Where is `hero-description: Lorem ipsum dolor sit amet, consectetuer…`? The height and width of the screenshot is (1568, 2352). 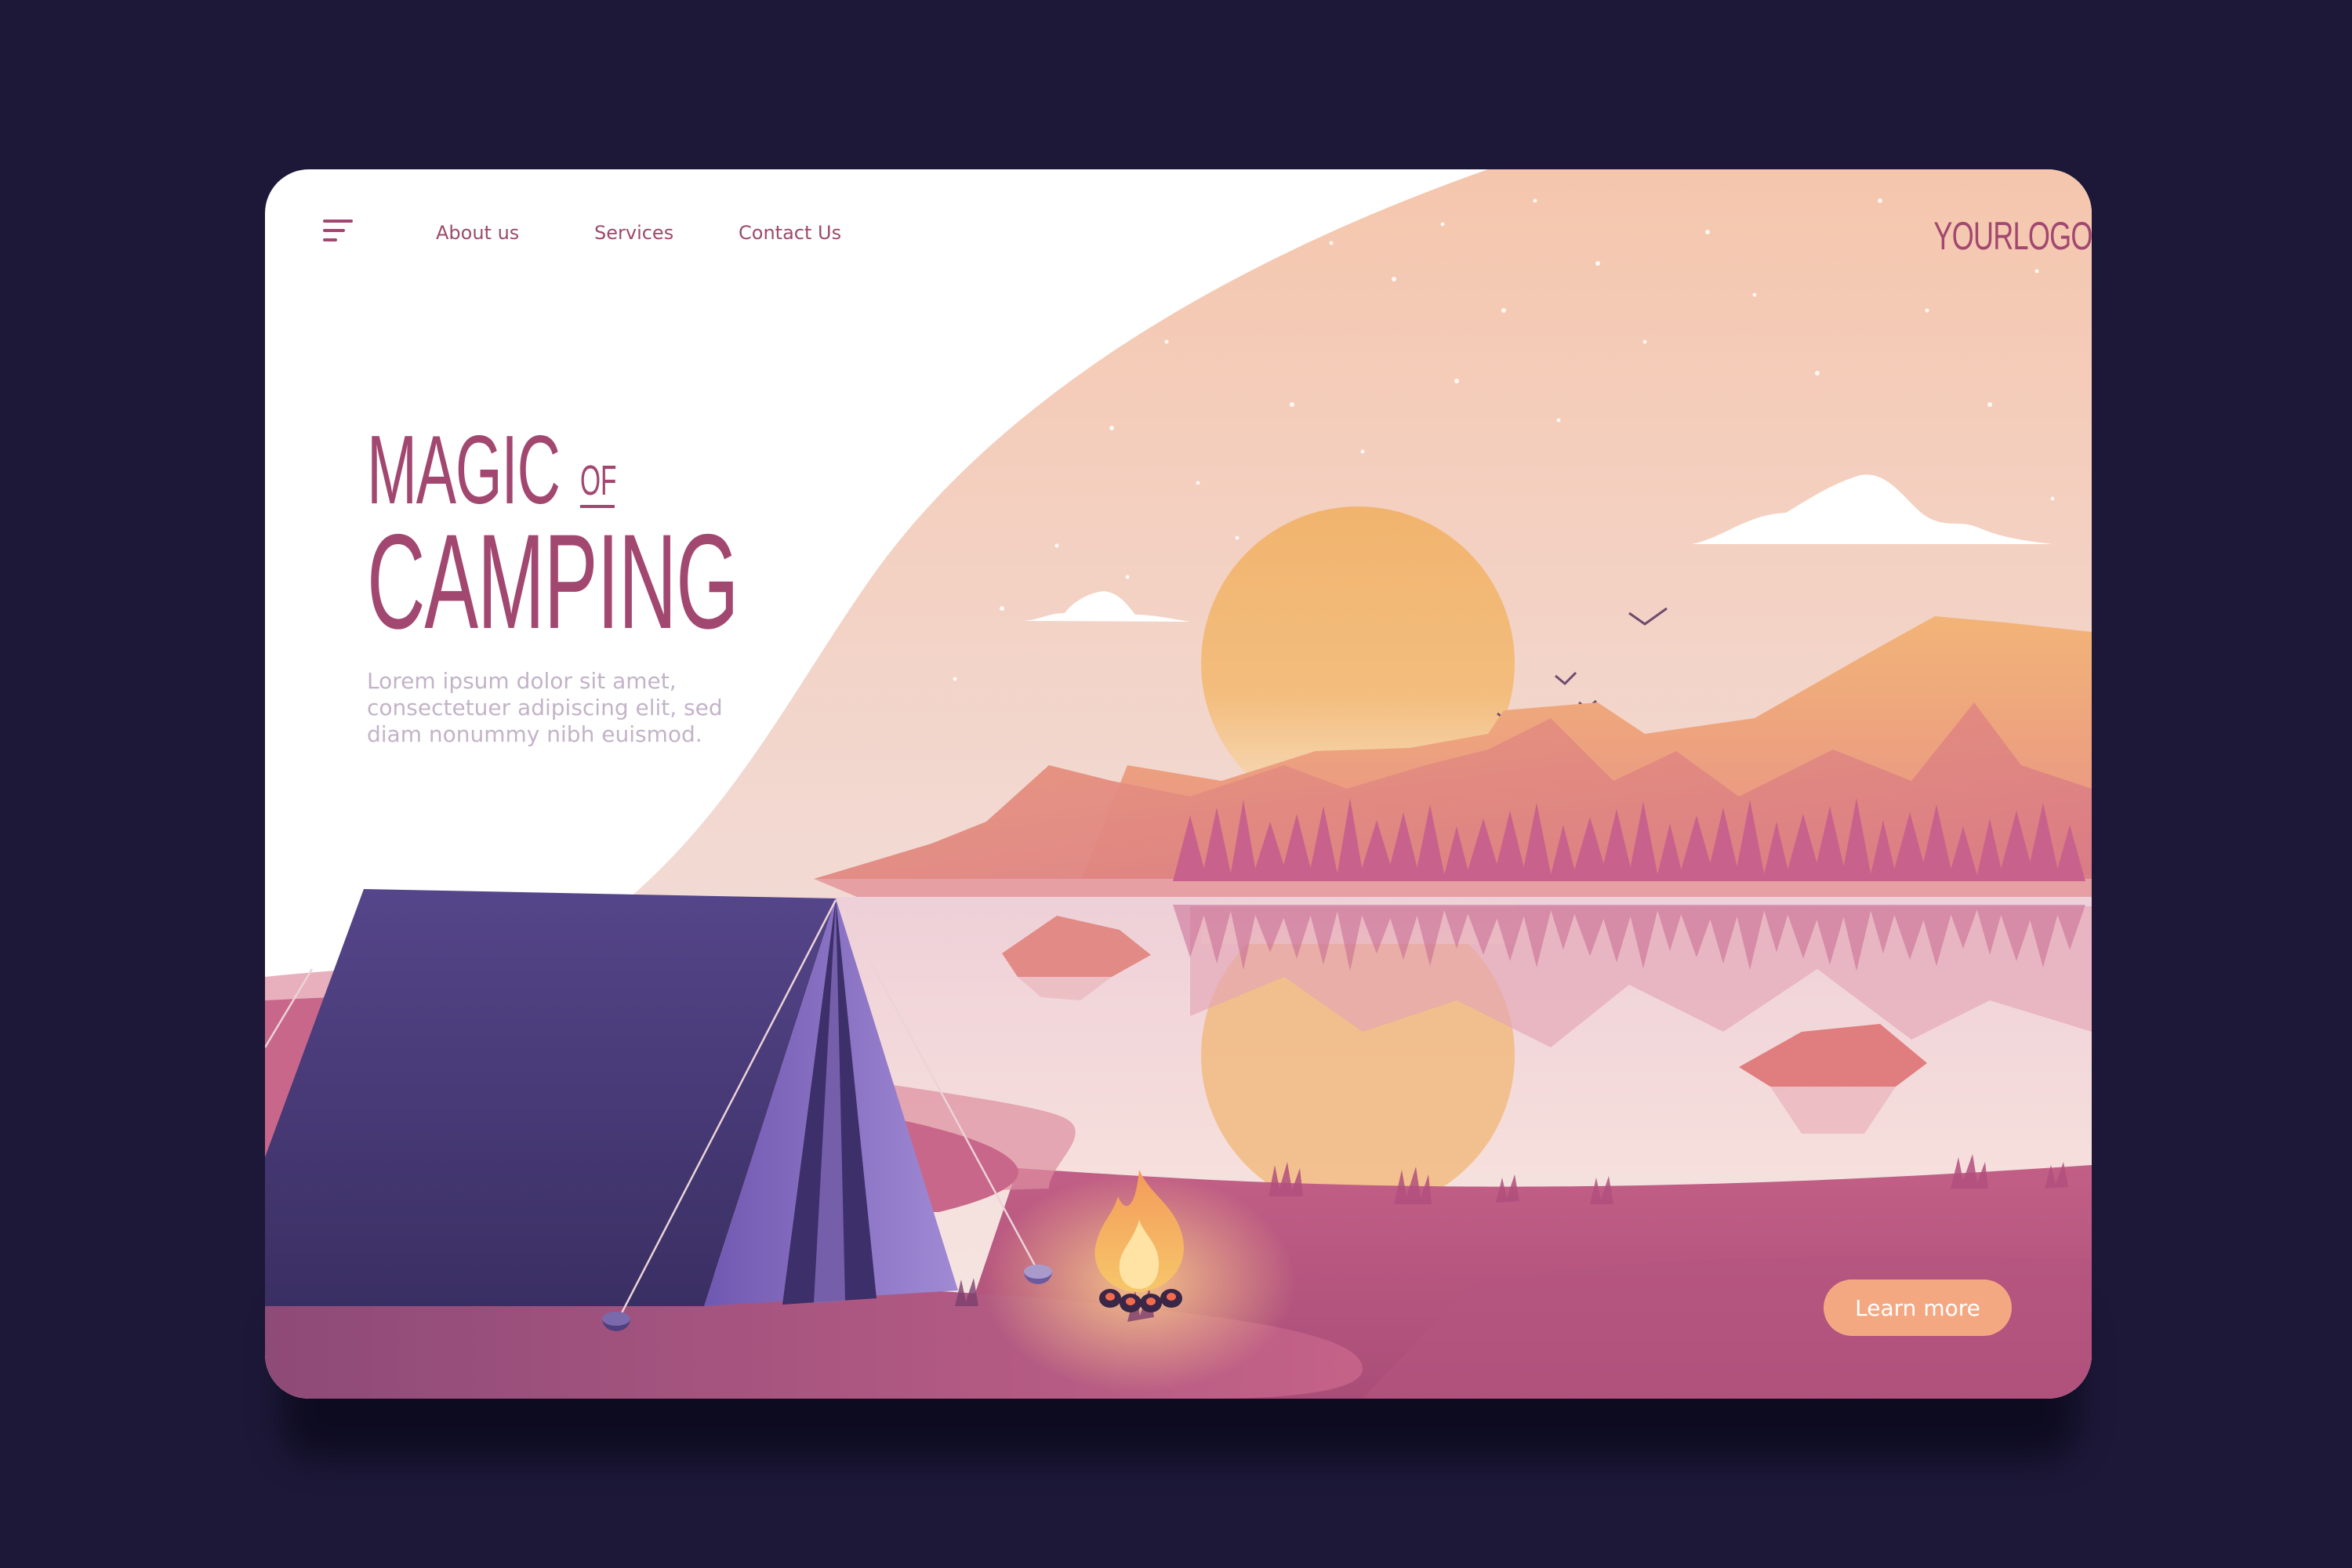
hero-description: Lorem ipsum dolor sit amet, consectetuer… is located at coordinates (545, 707).